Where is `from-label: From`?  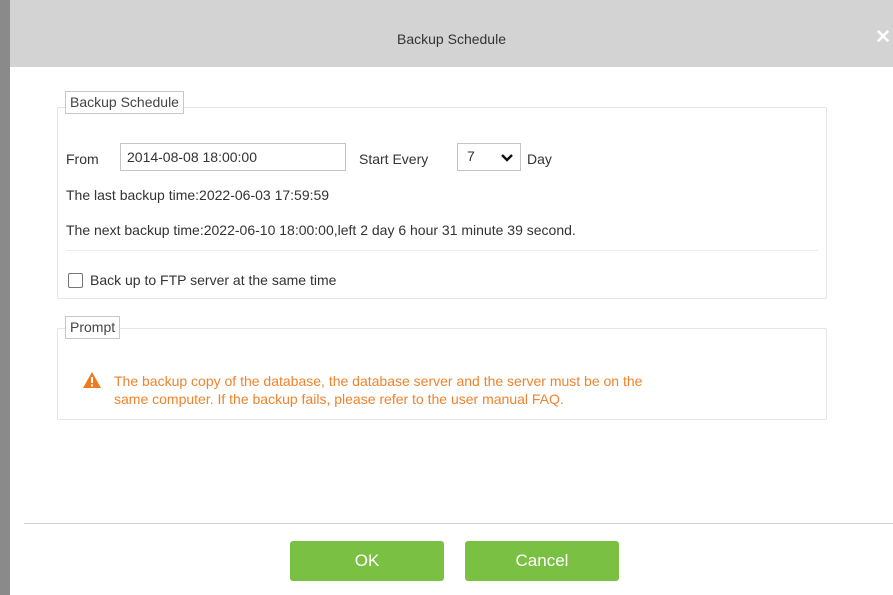 from-label: From is located at coordinates (82, 159).